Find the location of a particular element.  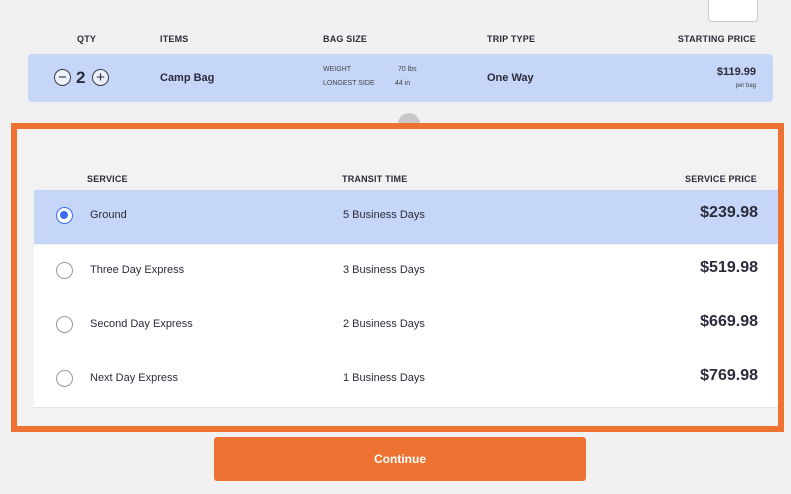

radio-three-day is located at coordinates (64, 270).